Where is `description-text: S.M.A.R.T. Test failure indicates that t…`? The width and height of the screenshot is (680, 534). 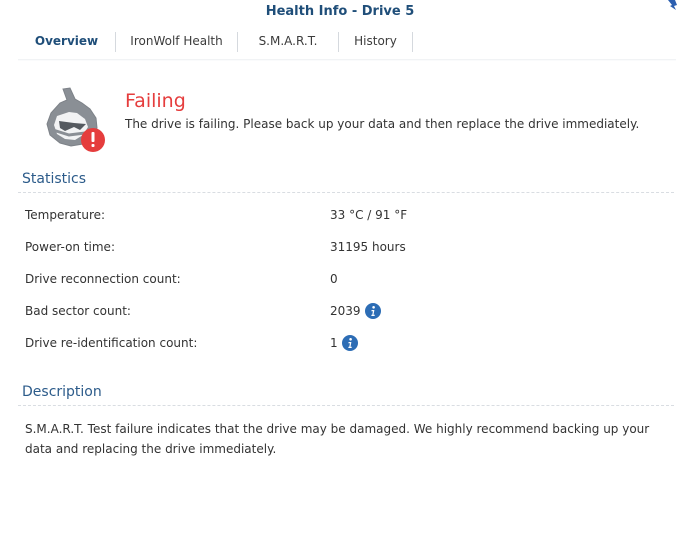 description-text: S.M.A.R.T. Test failure indicates that t… is located at coordinates (337, 439).